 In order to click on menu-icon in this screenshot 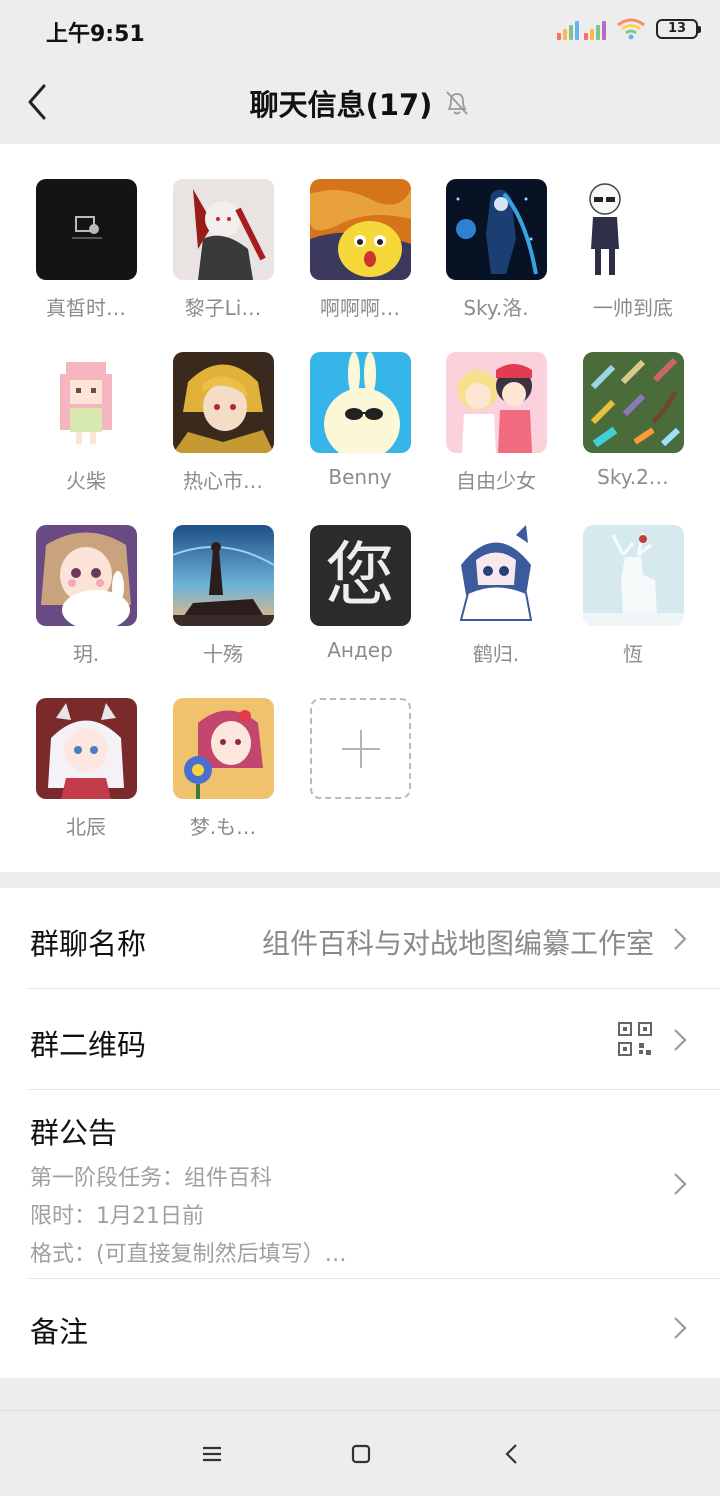, I will do `click(212, 1454)`.